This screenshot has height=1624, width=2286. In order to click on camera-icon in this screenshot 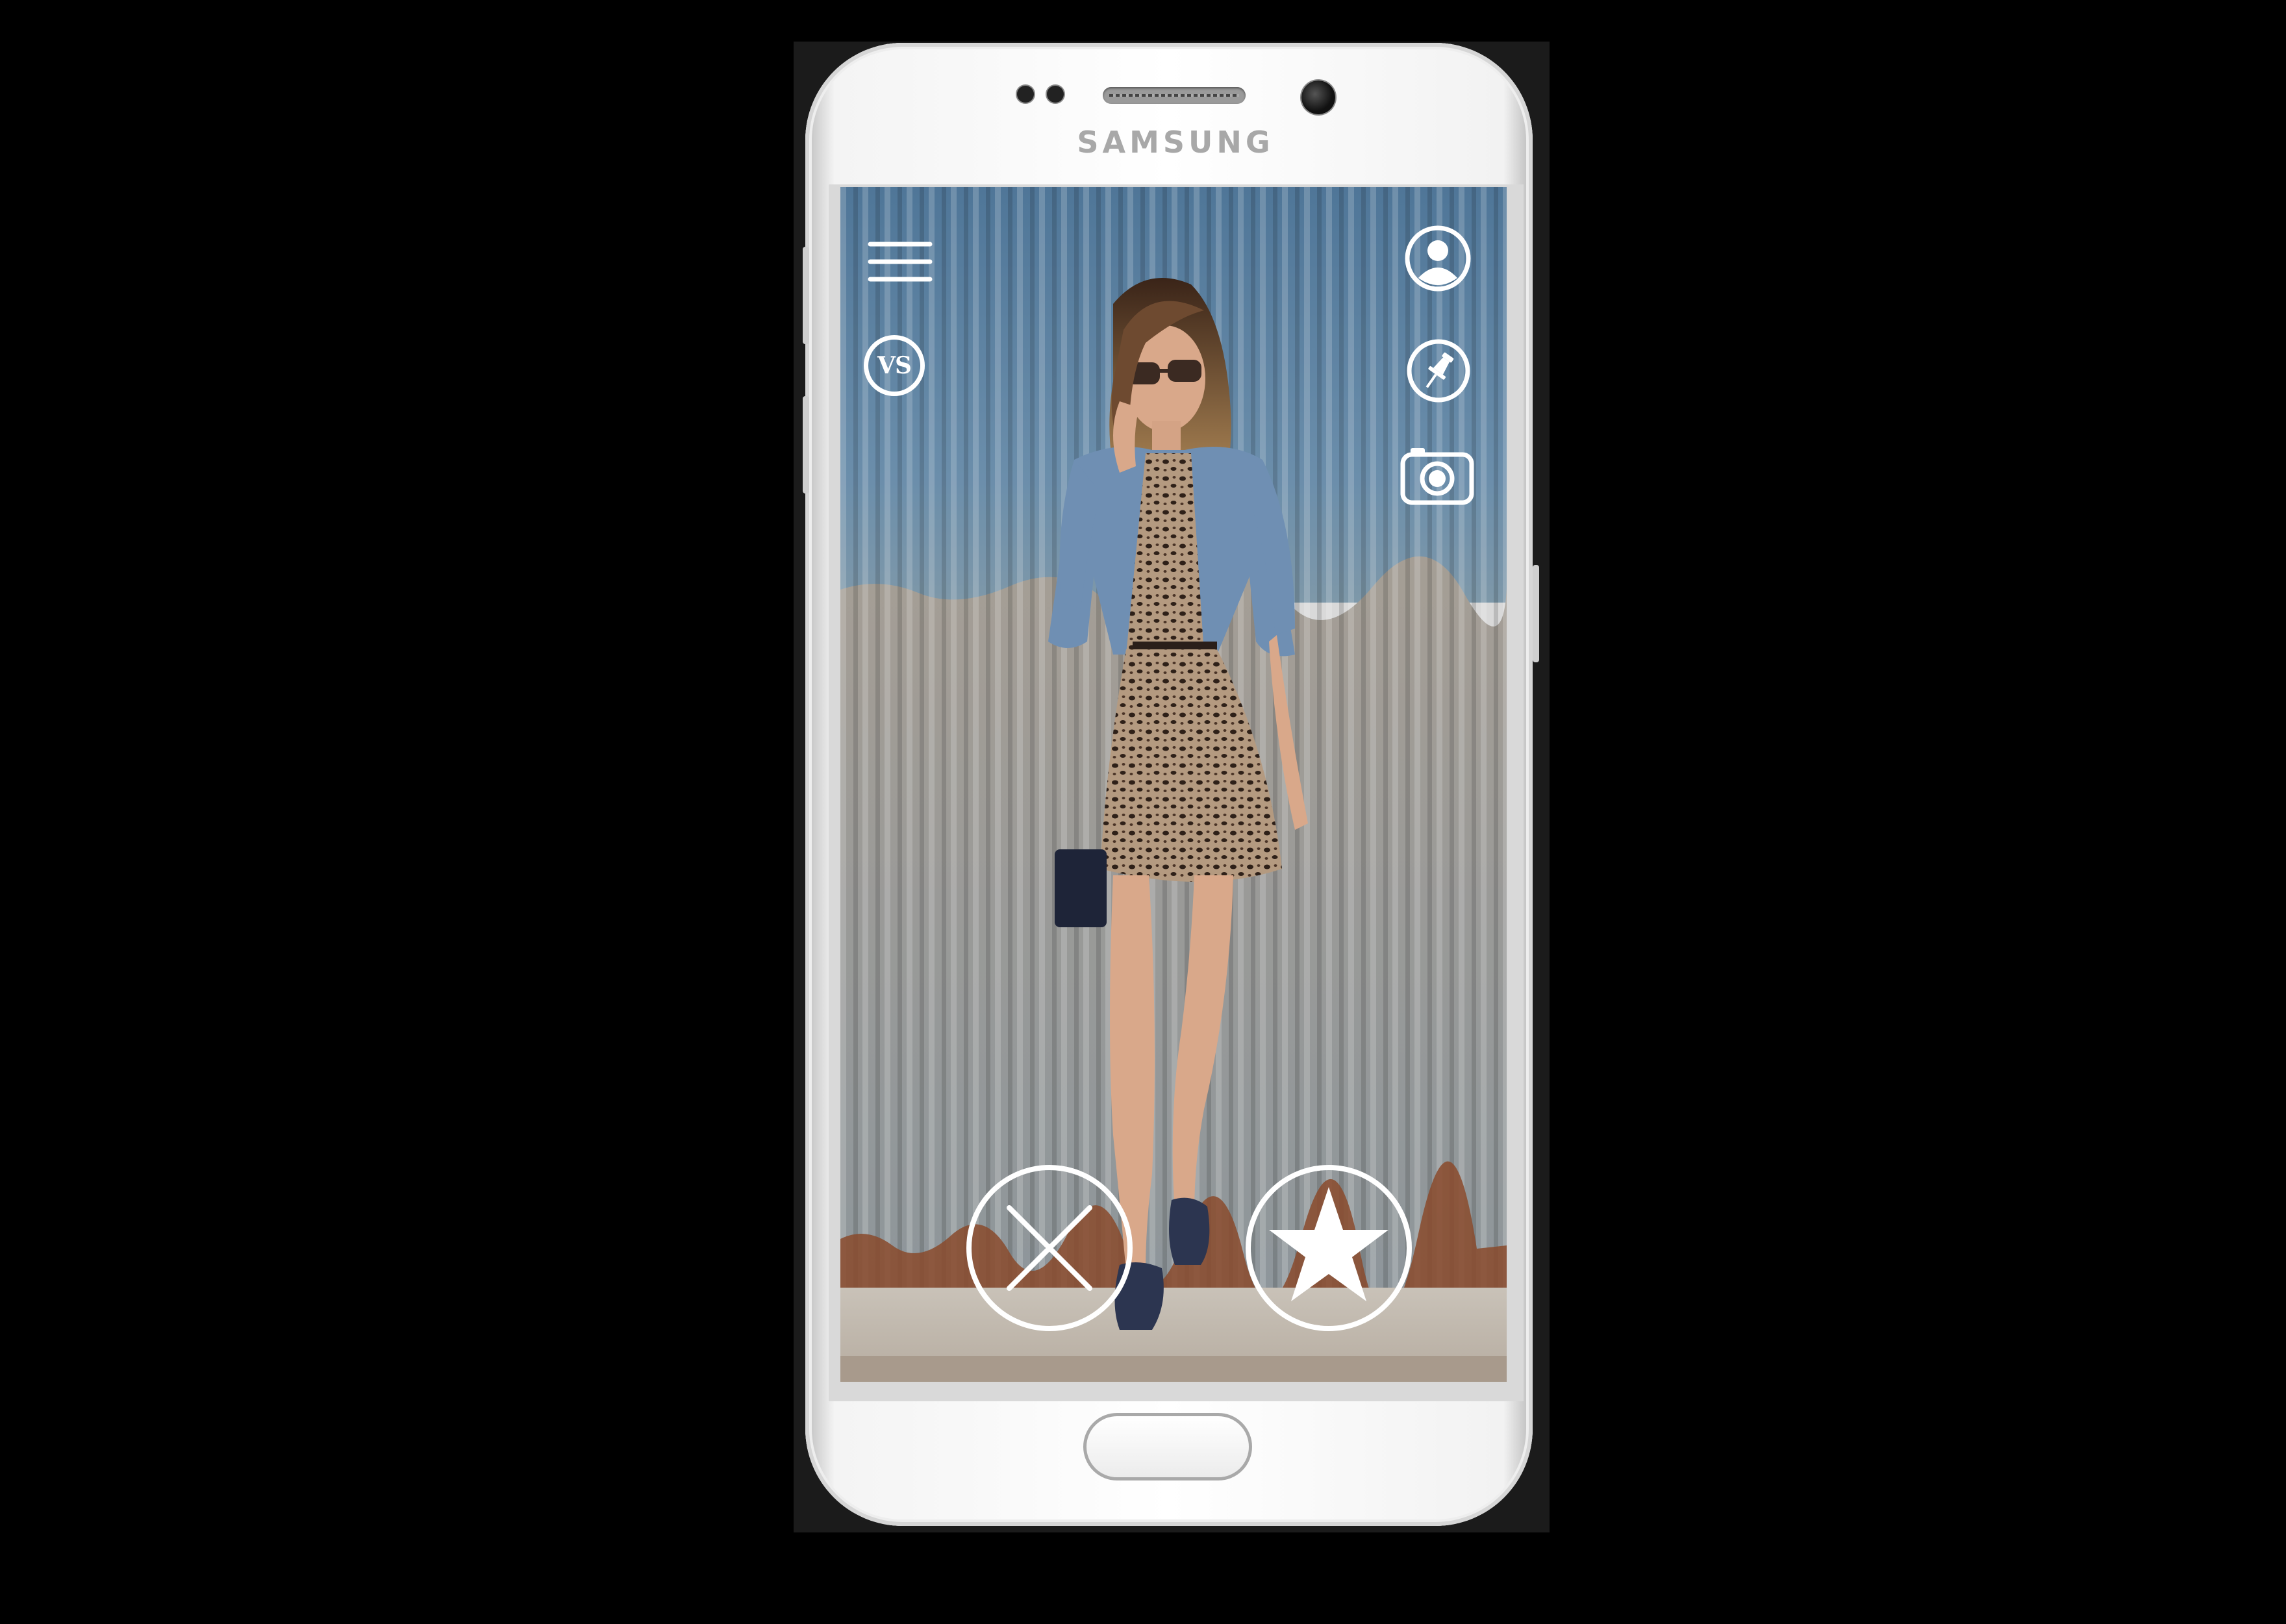, I will do `click(1437, 475)`.